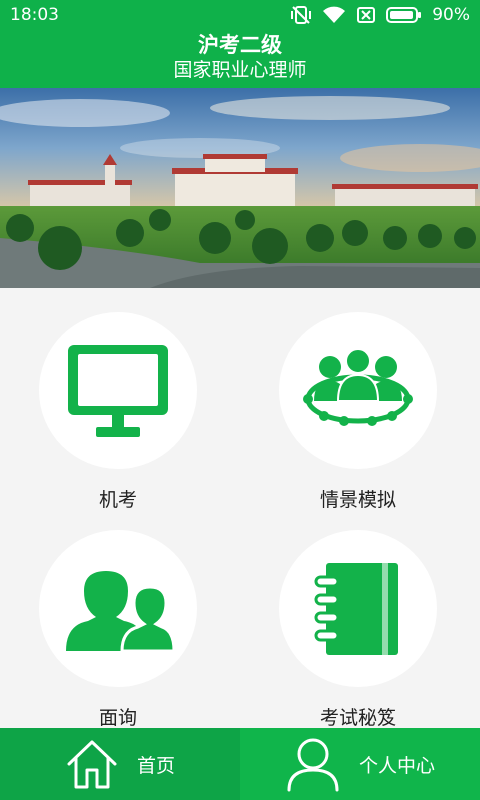 This screenshot has height=800, width=480. What do you see at coordinates (358, 387) in the screenshot?
I see `group-network-icon` at bounding box center [358, 387].